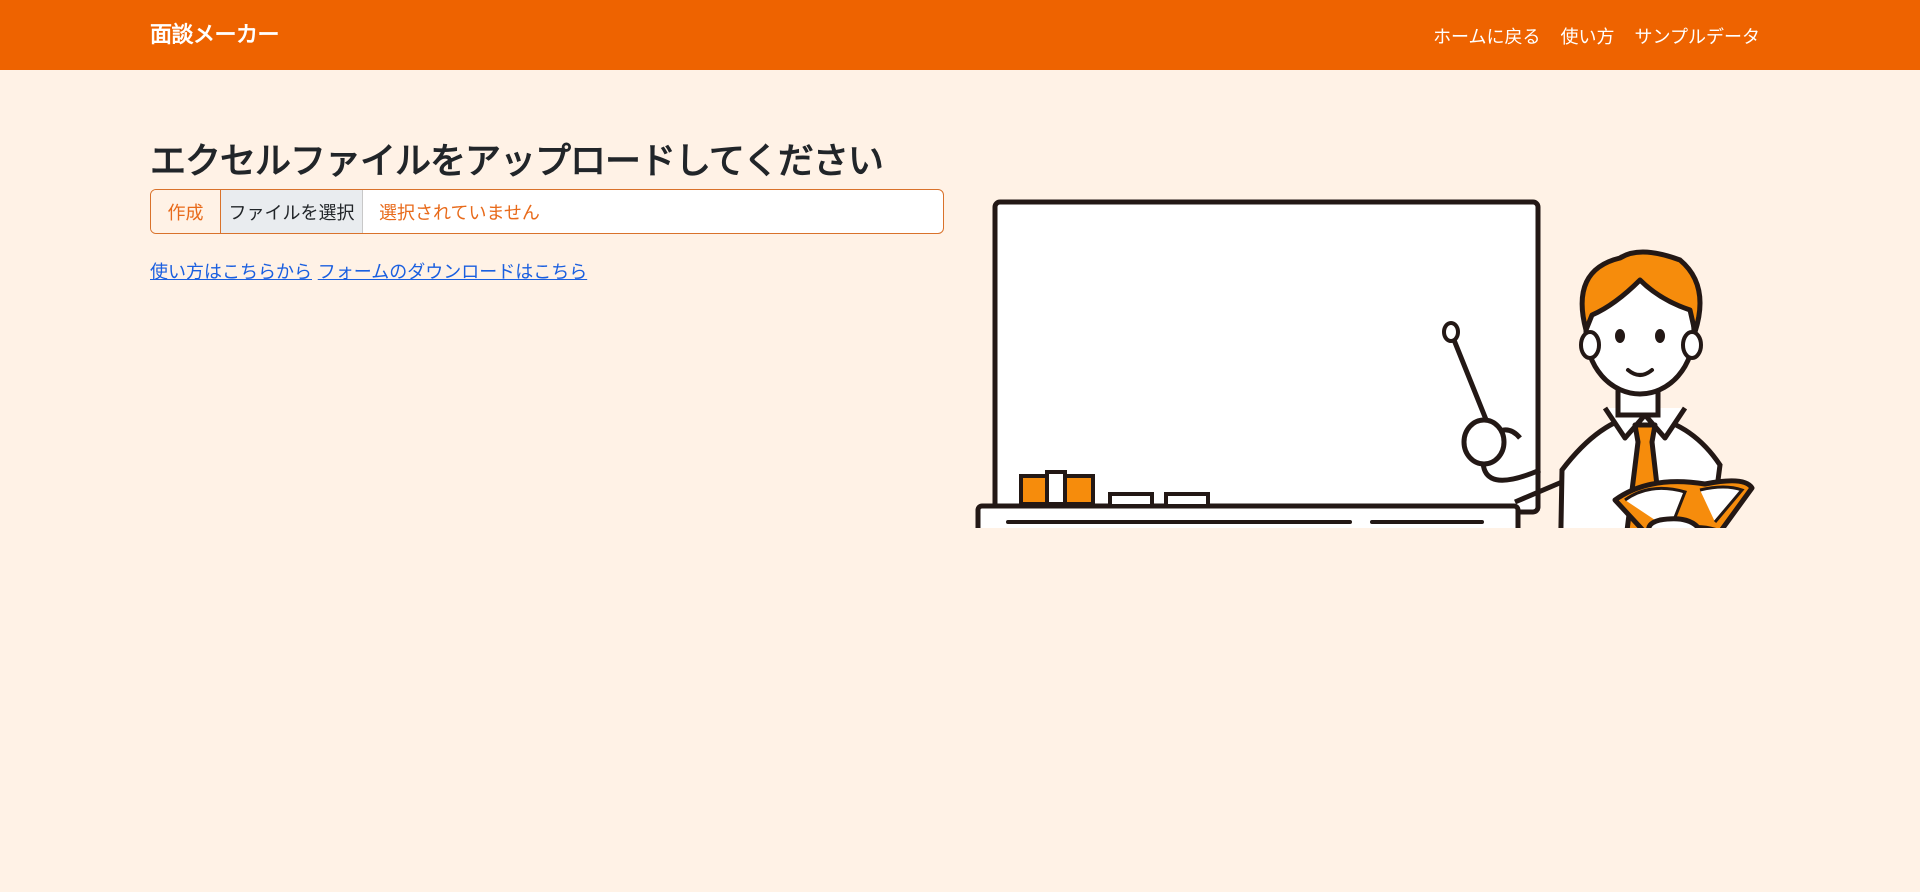 Image resolution: width=1920 pixels, height=892 pixels. Describe the element at coordinates (517, 161) in the screenshot. I see `page-title: エクセルファイルをアップロードしてください` at that location.